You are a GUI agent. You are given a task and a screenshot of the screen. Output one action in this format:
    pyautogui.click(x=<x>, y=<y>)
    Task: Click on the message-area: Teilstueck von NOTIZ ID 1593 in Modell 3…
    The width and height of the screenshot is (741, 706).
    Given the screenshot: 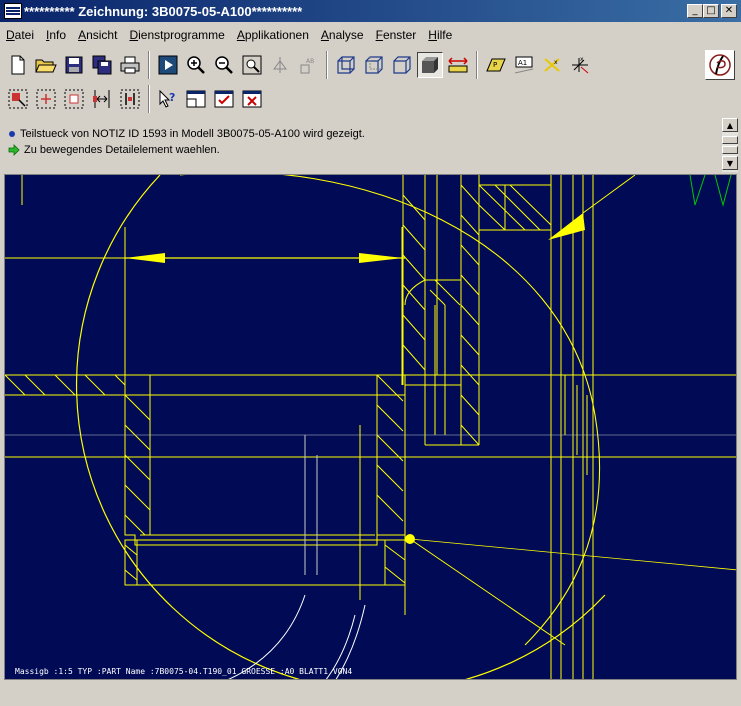 What is the action you would take?
    pyautogui.click(x=370, y=145)
    